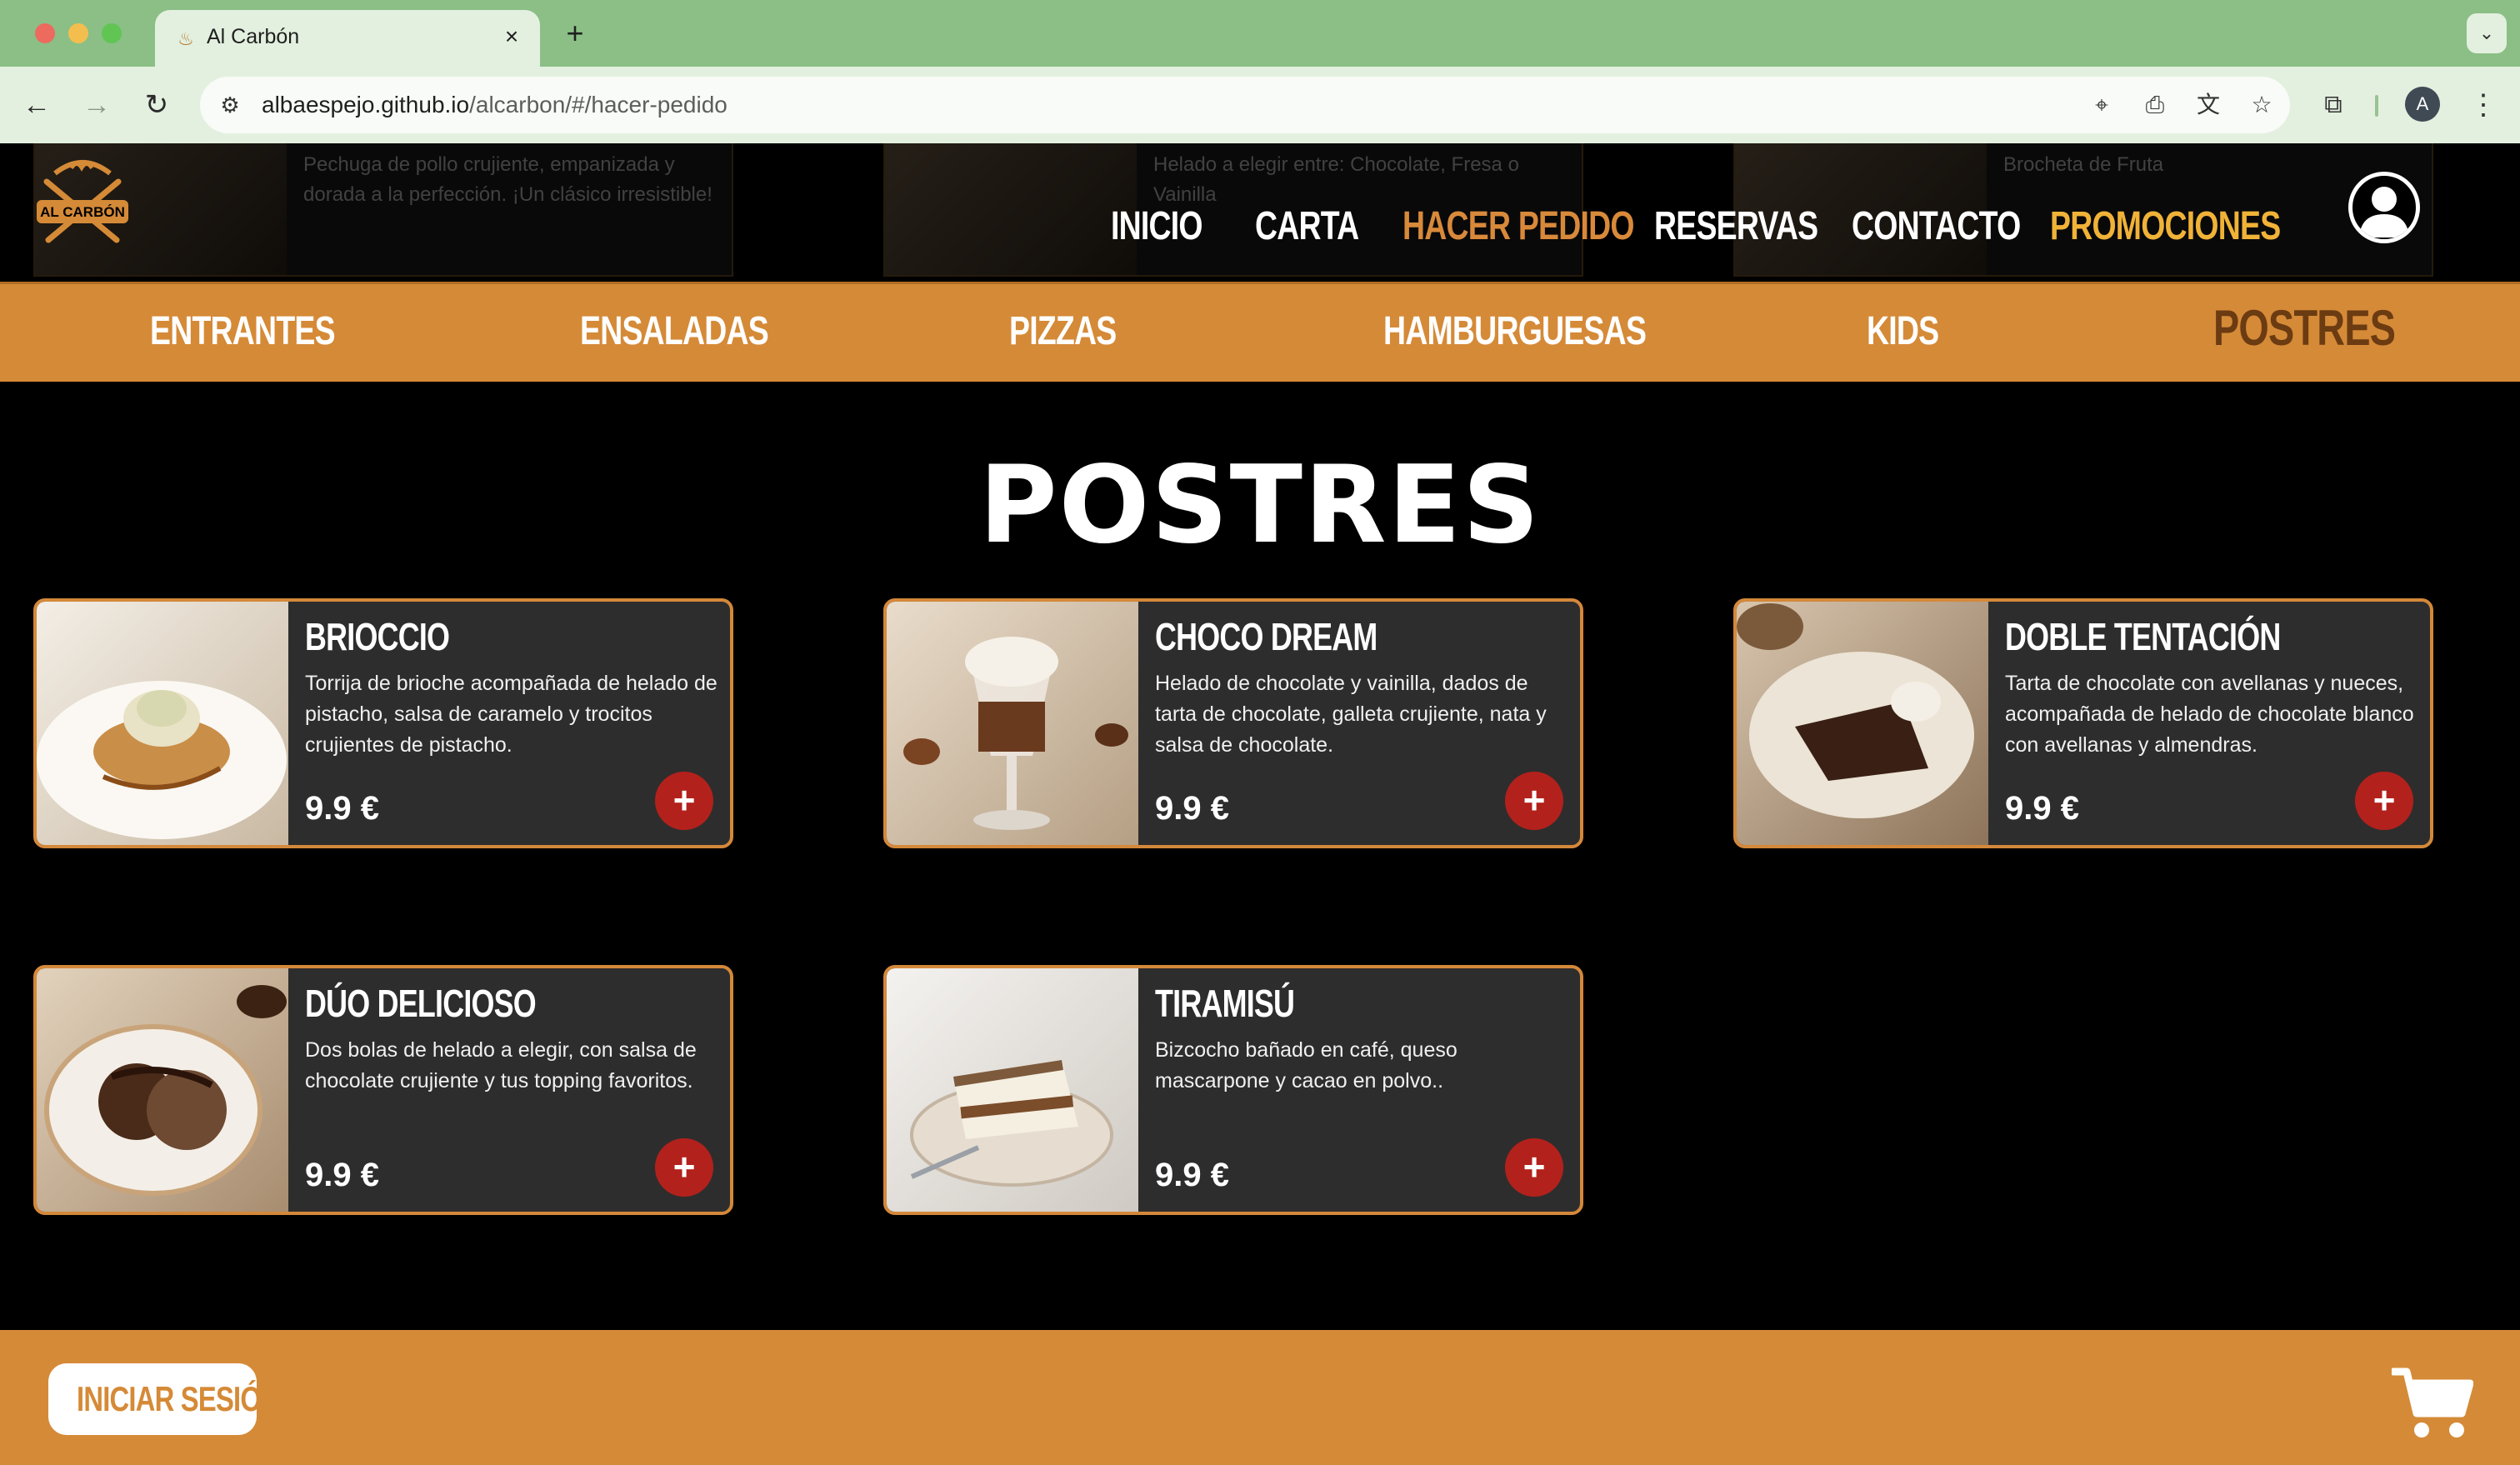 This screenshot has height=1465, width=2520. I want to click on product-name: DÚO DELICIOSO, so click(421, 1004).